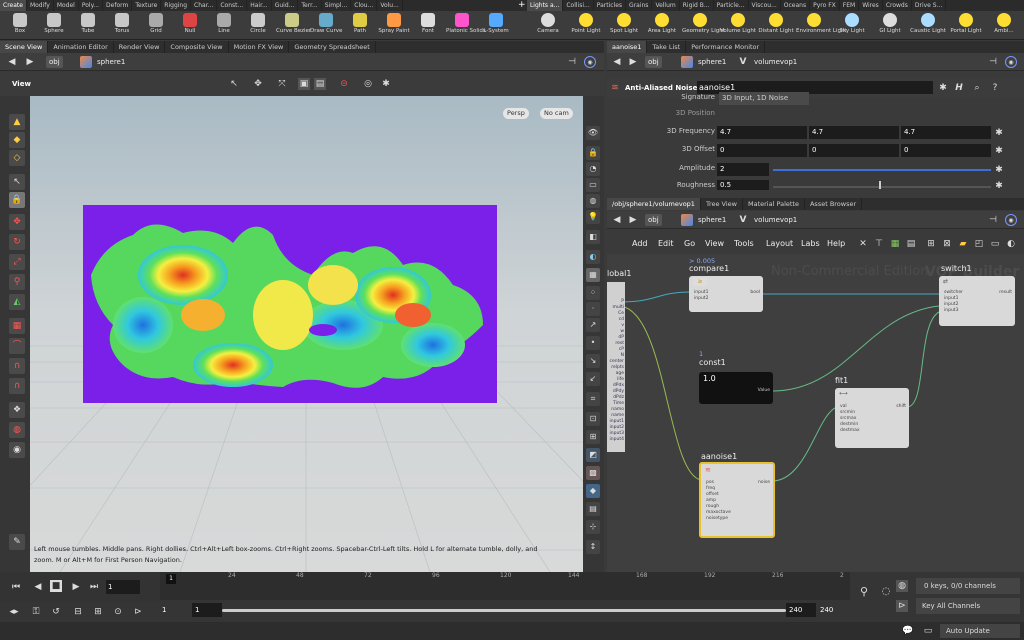 The width and height of the screenshot is (1024, 640). I want to click on frequency-x: 4.7, so click(762, 132).